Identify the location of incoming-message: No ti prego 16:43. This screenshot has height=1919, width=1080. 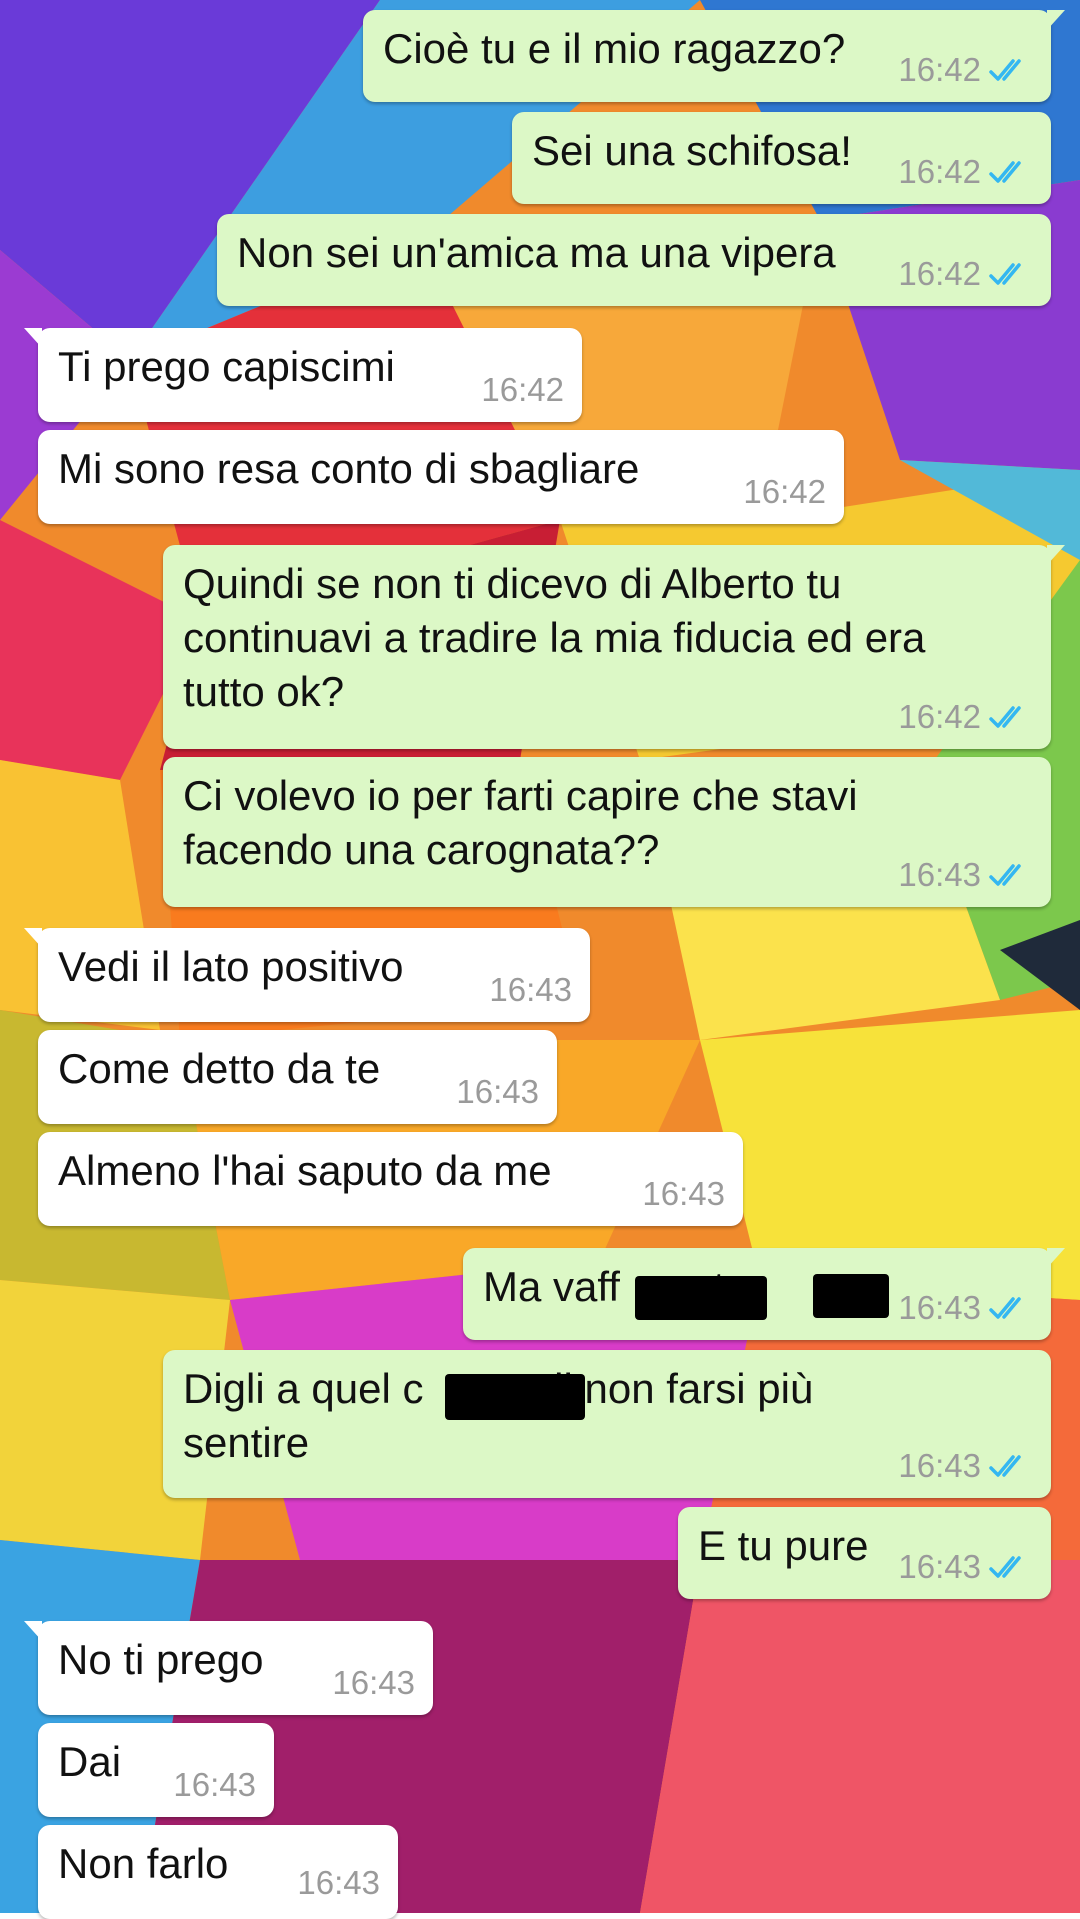
(228, 1668).